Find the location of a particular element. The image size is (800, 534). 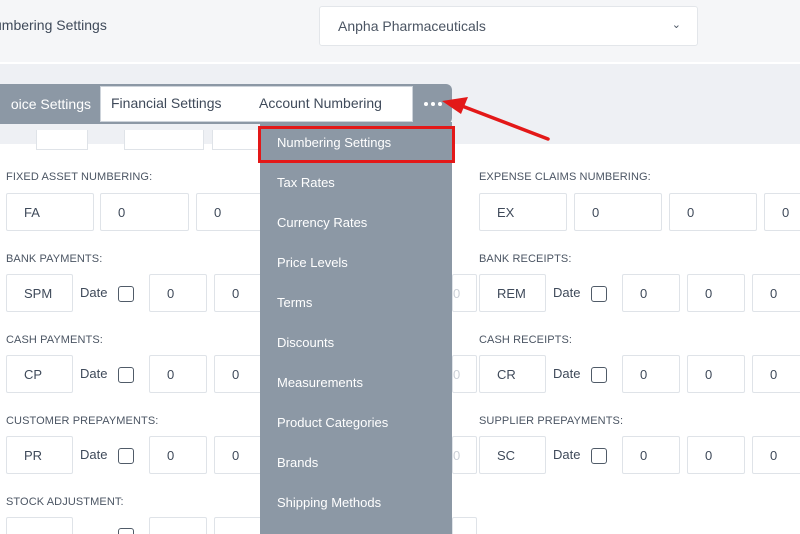

bank-receipts-digits-input: 0 is located at coordinates (716, 293).